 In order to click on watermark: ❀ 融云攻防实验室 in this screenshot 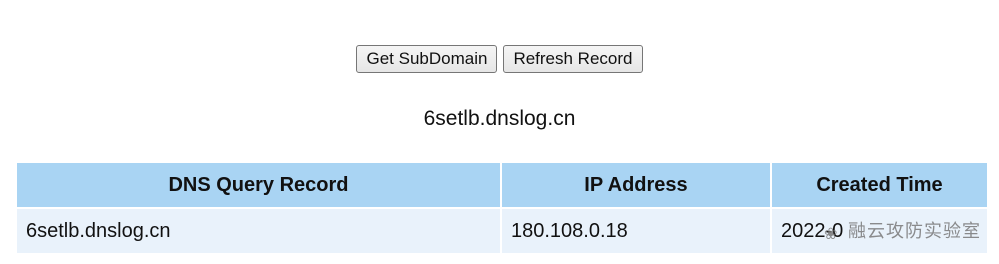, I will do `click(902, 230)`.